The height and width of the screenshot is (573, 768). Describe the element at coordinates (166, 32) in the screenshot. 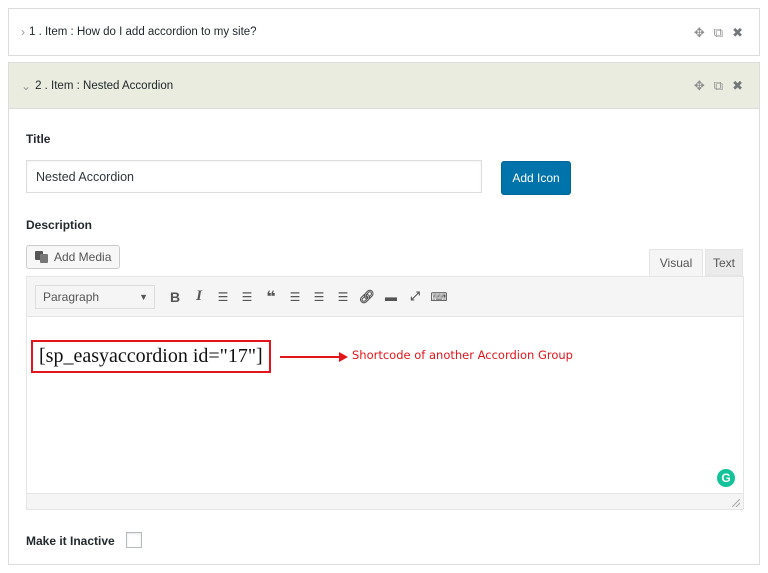

I see `item-title-text: How do I add accordion to my site?` at that location.